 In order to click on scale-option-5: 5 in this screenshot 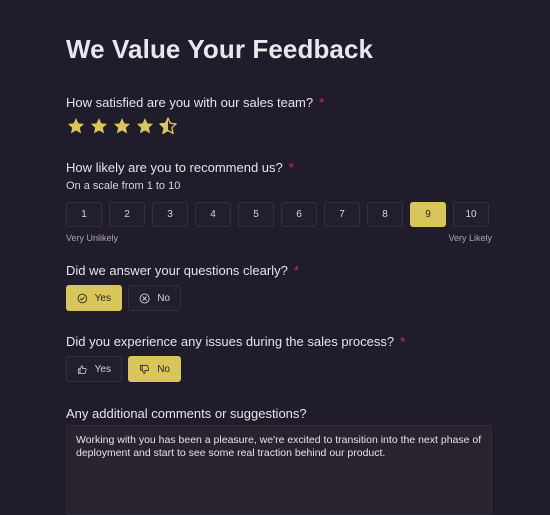, I will do `click(256, 214)`.